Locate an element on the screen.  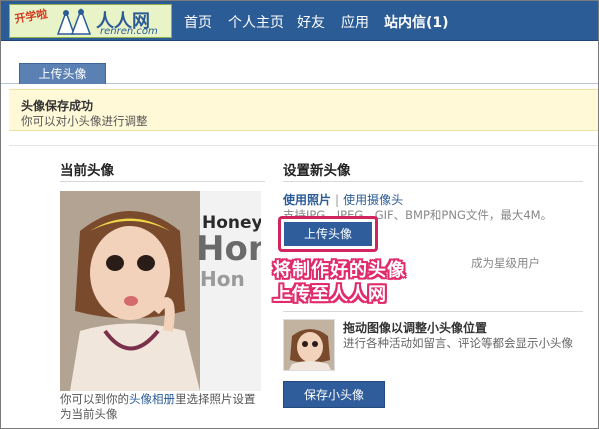
renren-logo: 开学啦 人人网 renren.com is located at coordinates (90, 21).